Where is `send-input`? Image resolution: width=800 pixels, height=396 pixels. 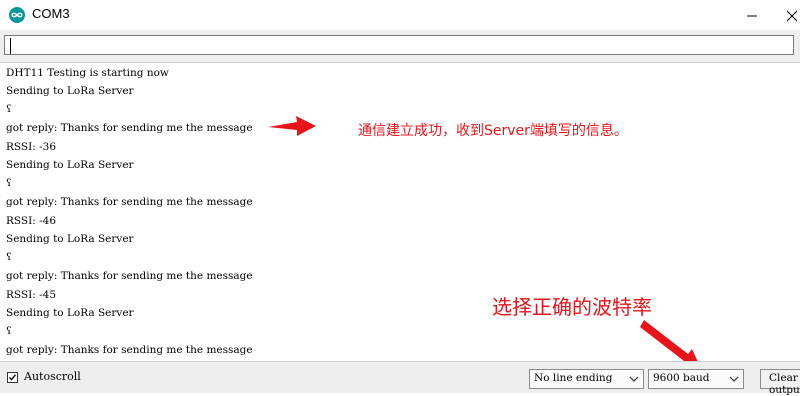 send-input is located at coordinates (399, 45).